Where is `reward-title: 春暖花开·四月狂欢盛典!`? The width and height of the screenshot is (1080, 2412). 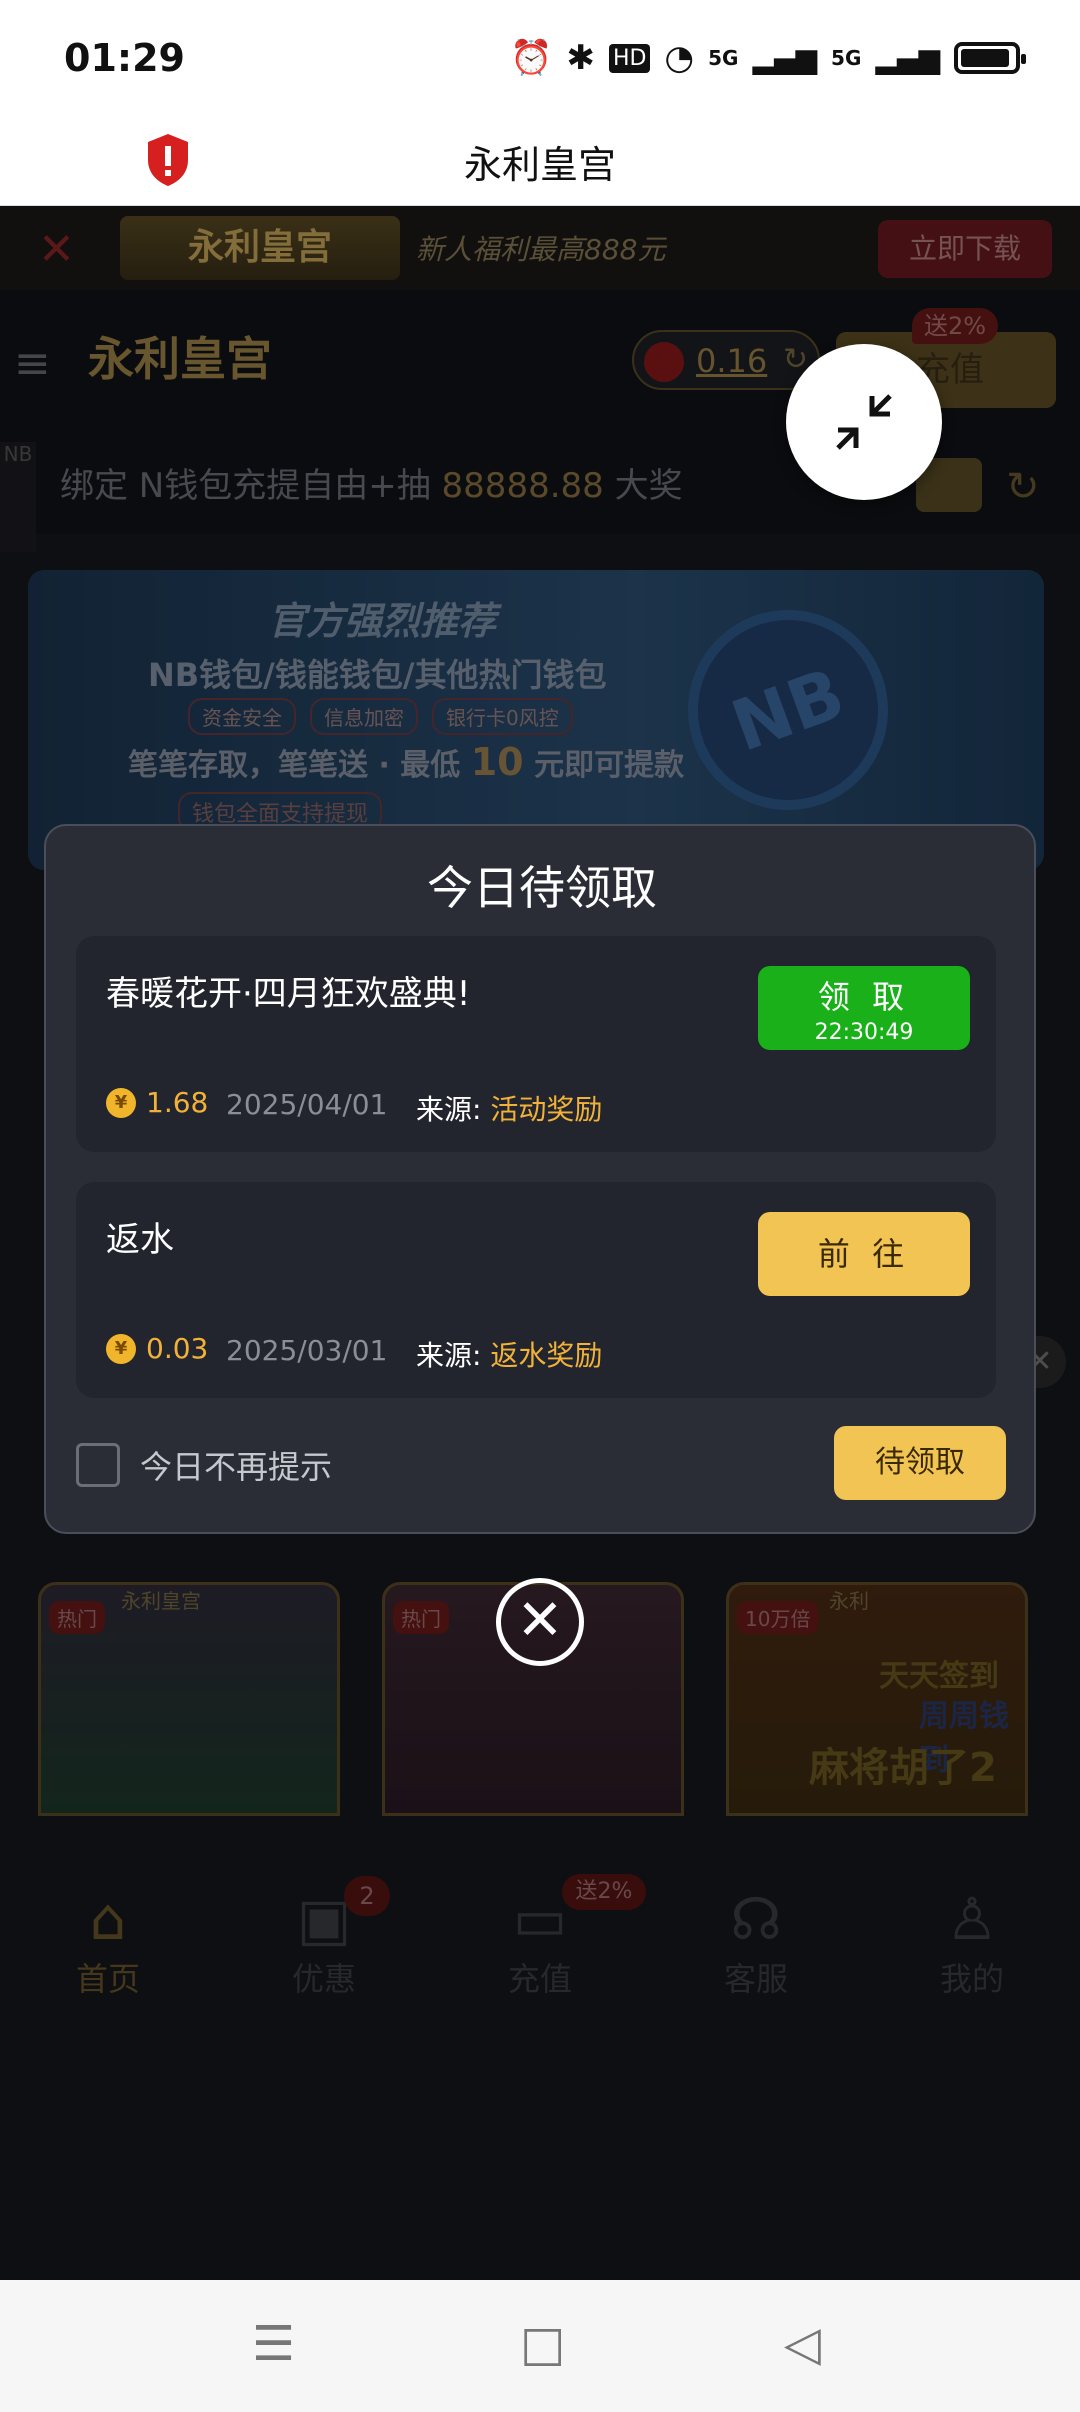
reward-title: 春暖花开·四月狂欢盛典! is located at coordinates (288, 994).